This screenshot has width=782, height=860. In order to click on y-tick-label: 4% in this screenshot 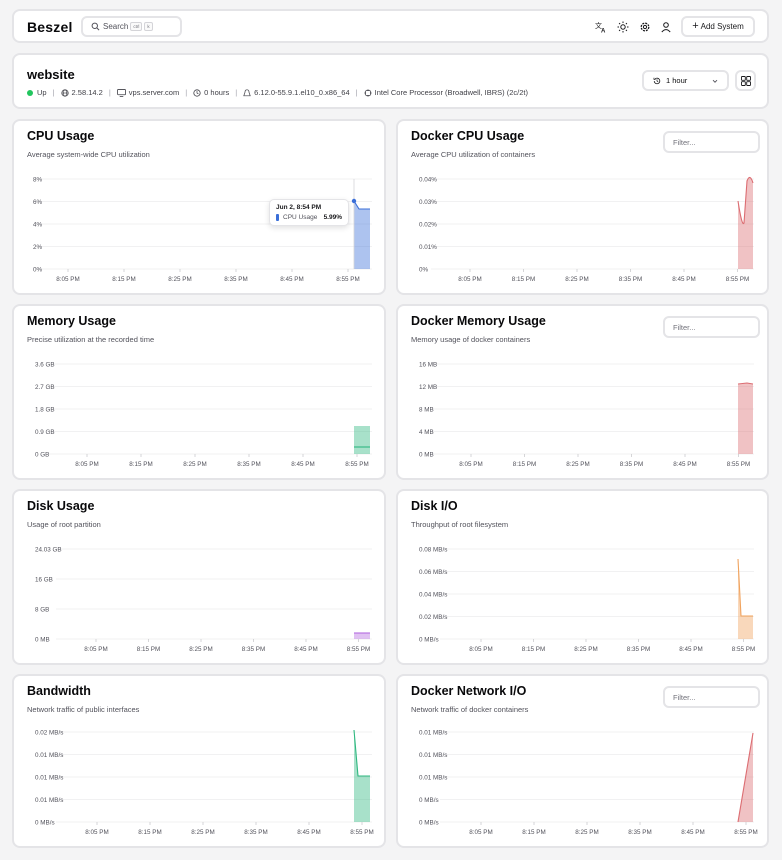, I will do `click(38, 225)`.